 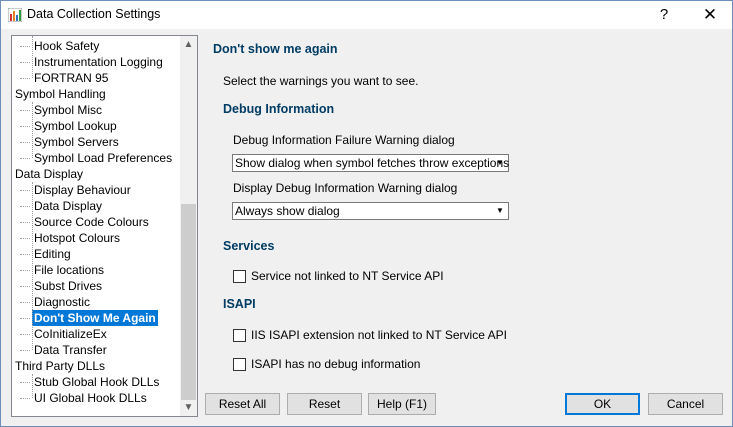 What do you see at coordinates (347, 276) in the screenshot?
I see `checkbox-label: Service not linked to NT Service API` at bounding box center [347, 276].